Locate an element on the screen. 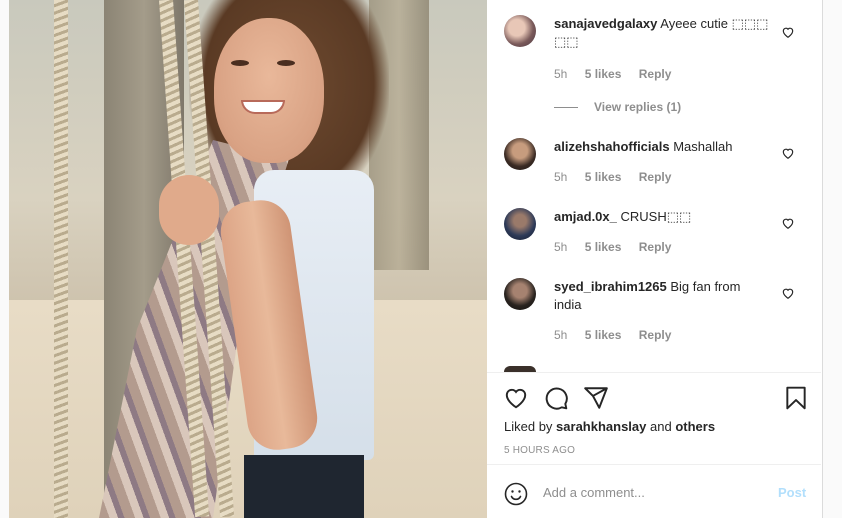  post-button: Post is located at coordinates (792, 492).